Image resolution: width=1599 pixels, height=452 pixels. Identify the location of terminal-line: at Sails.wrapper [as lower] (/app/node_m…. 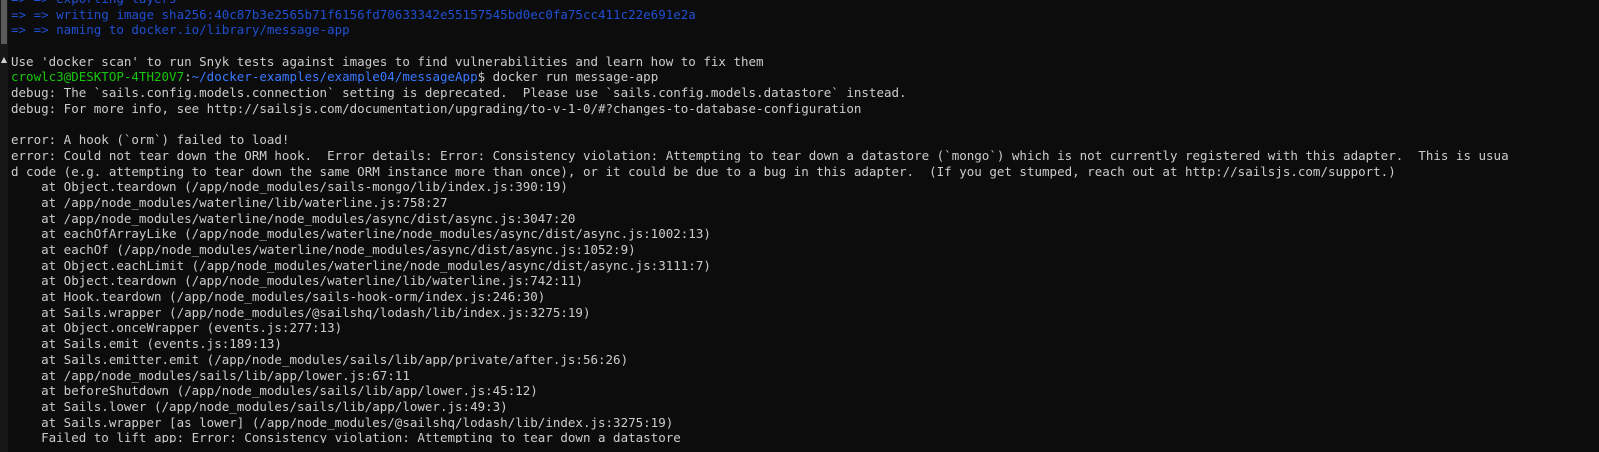
(342, 422).